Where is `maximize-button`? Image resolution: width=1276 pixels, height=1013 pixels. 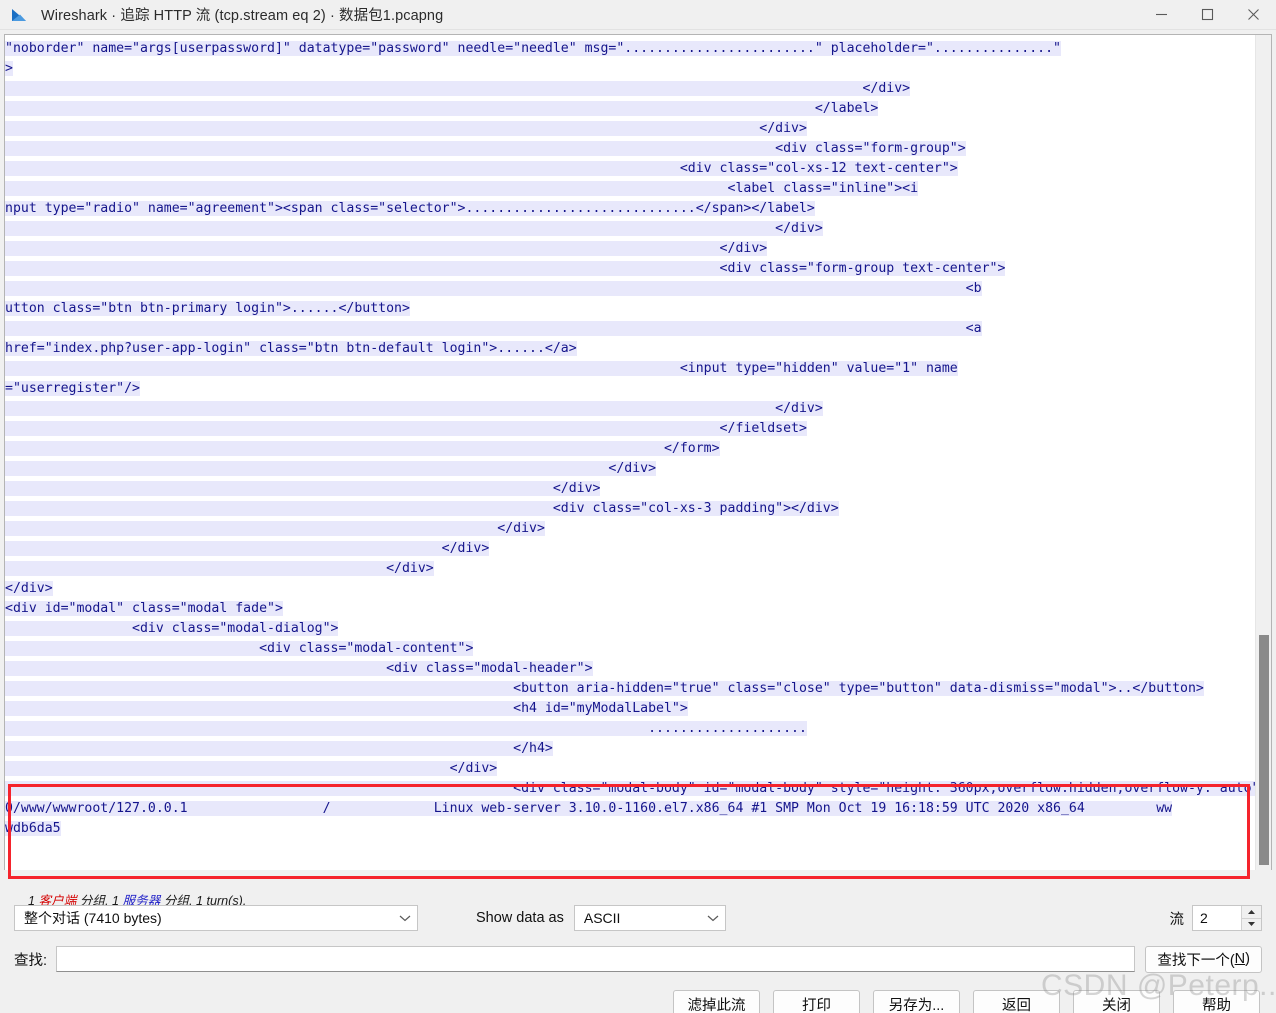
maximize-button is located at coordinates (1207, 15).